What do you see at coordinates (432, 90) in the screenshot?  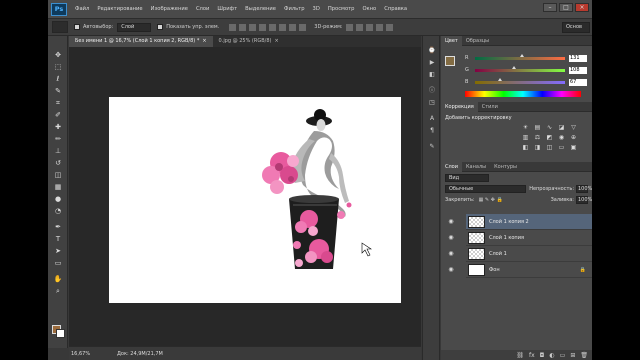 I see `info-icon: ⓘ` at bounding box center [432, 90].